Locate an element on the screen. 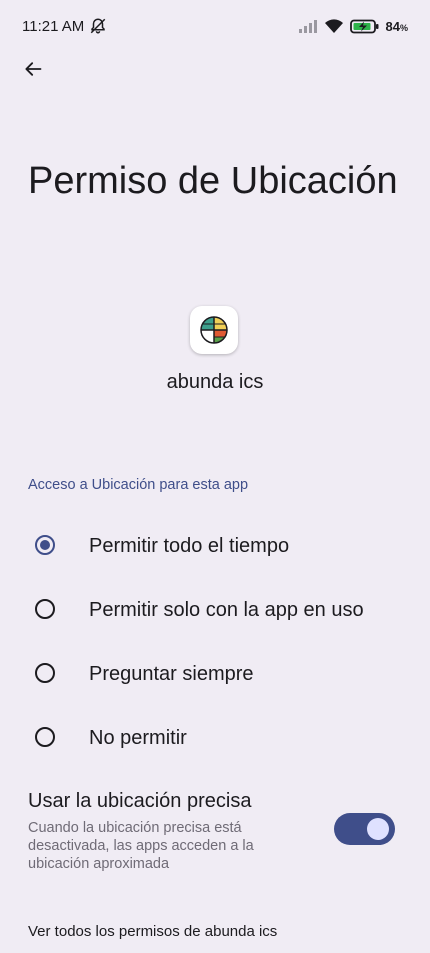 The height and width of the screenshot is (953, 430). radio-selected-icon is located at coordinates (45, 545).